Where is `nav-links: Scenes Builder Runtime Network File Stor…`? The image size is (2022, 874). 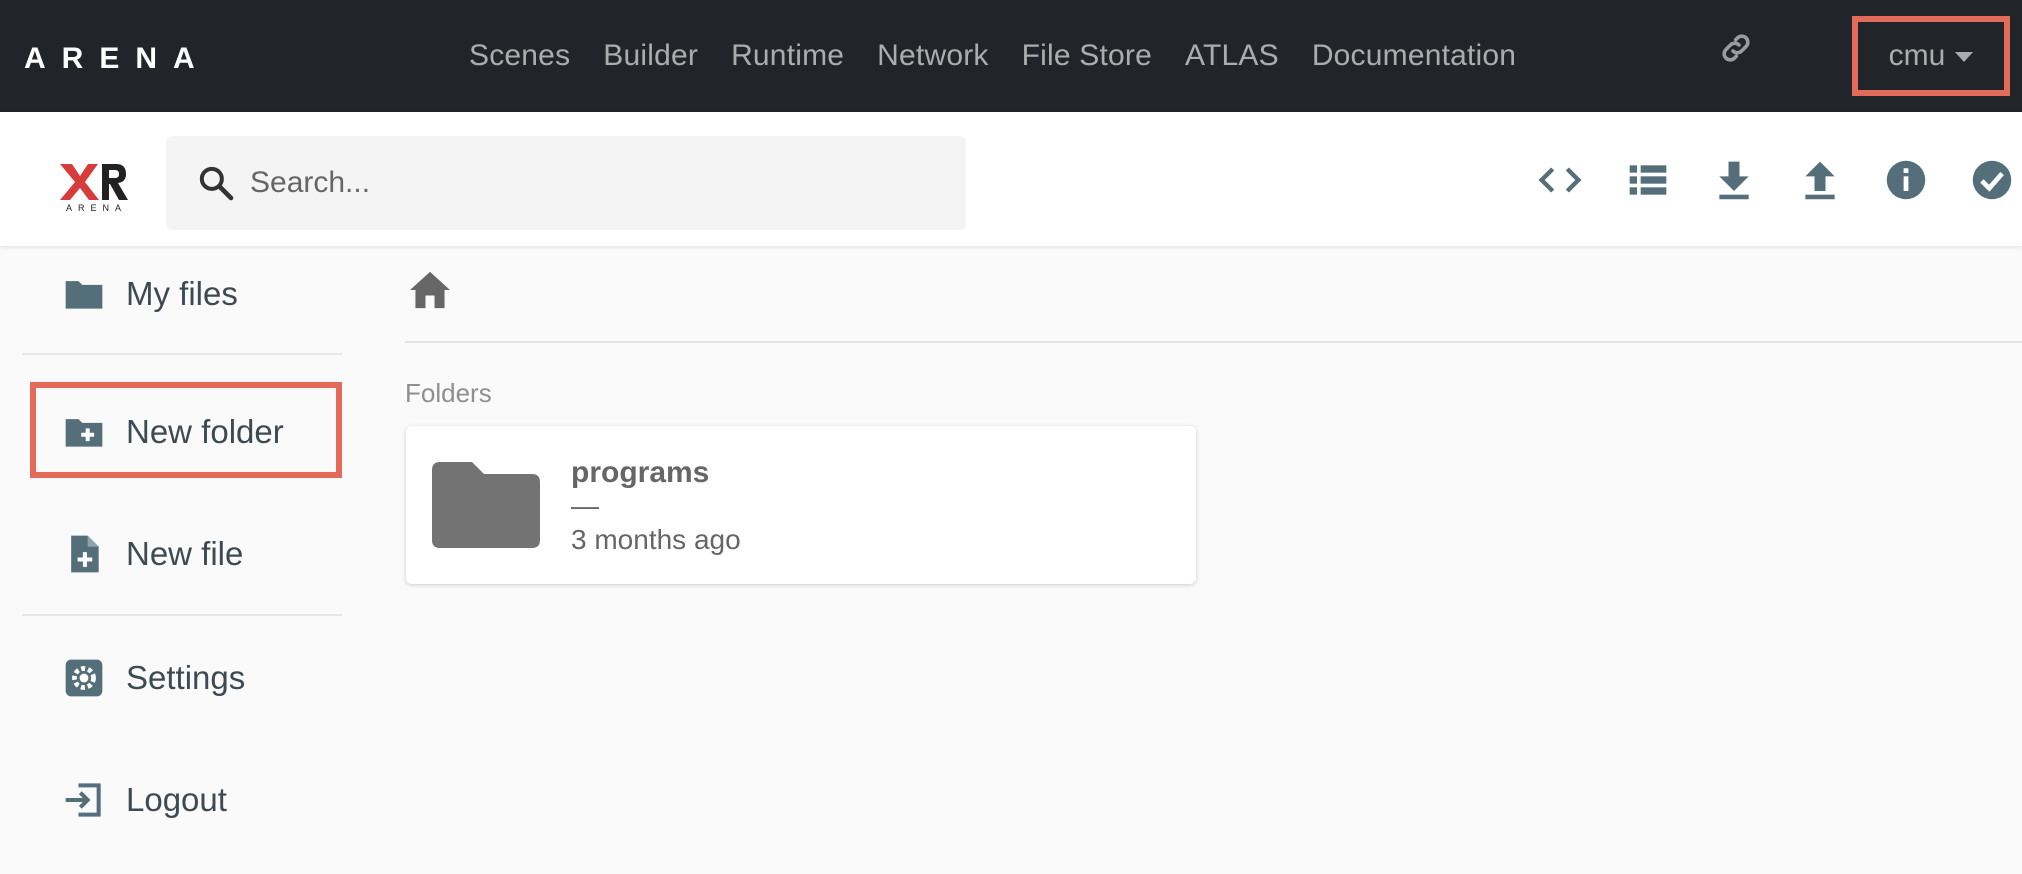 nav-links: Scenes Builder Runtime Network File Stor… is located at coordinates (1009, 56).